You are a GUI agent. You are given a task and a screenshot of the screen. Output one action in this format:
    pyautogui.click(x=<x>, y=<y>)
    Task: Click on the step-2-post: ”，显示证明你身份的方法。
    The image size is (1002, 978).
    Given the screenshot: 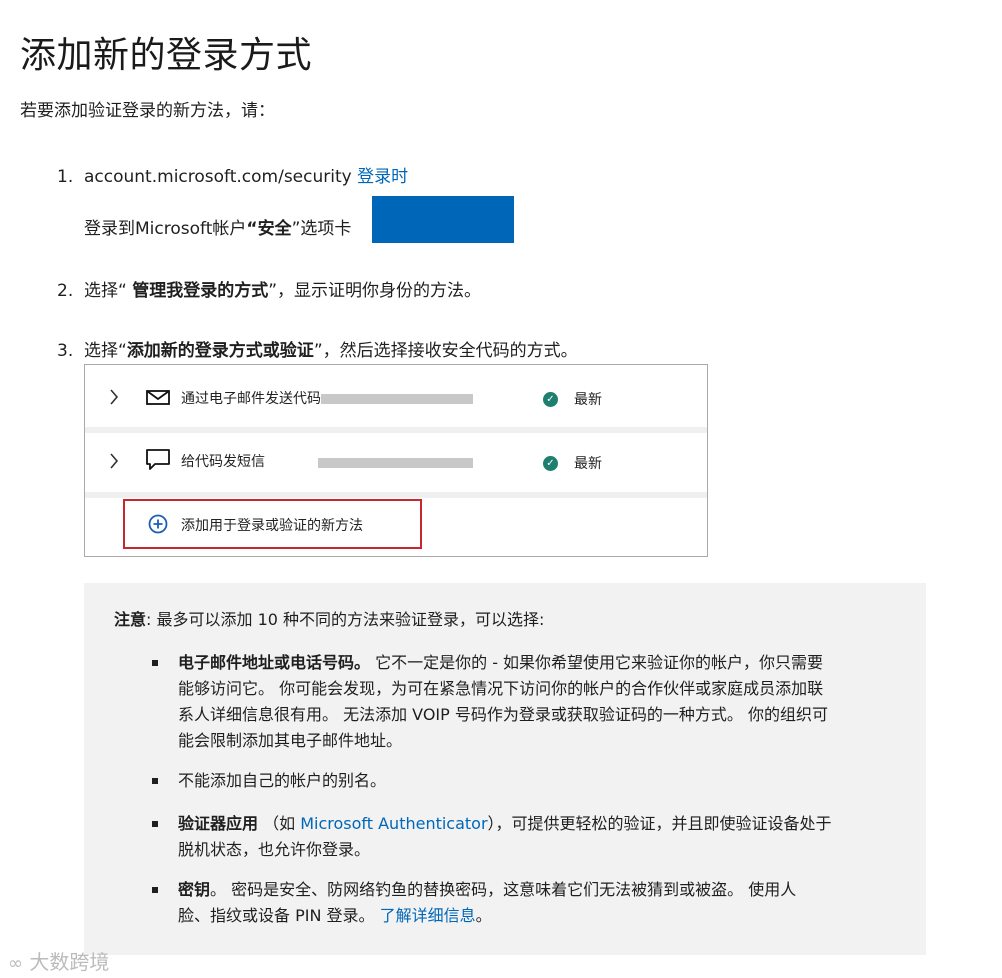 What is the action you would take?
    pyautogui.click(x=375, y=291)
    